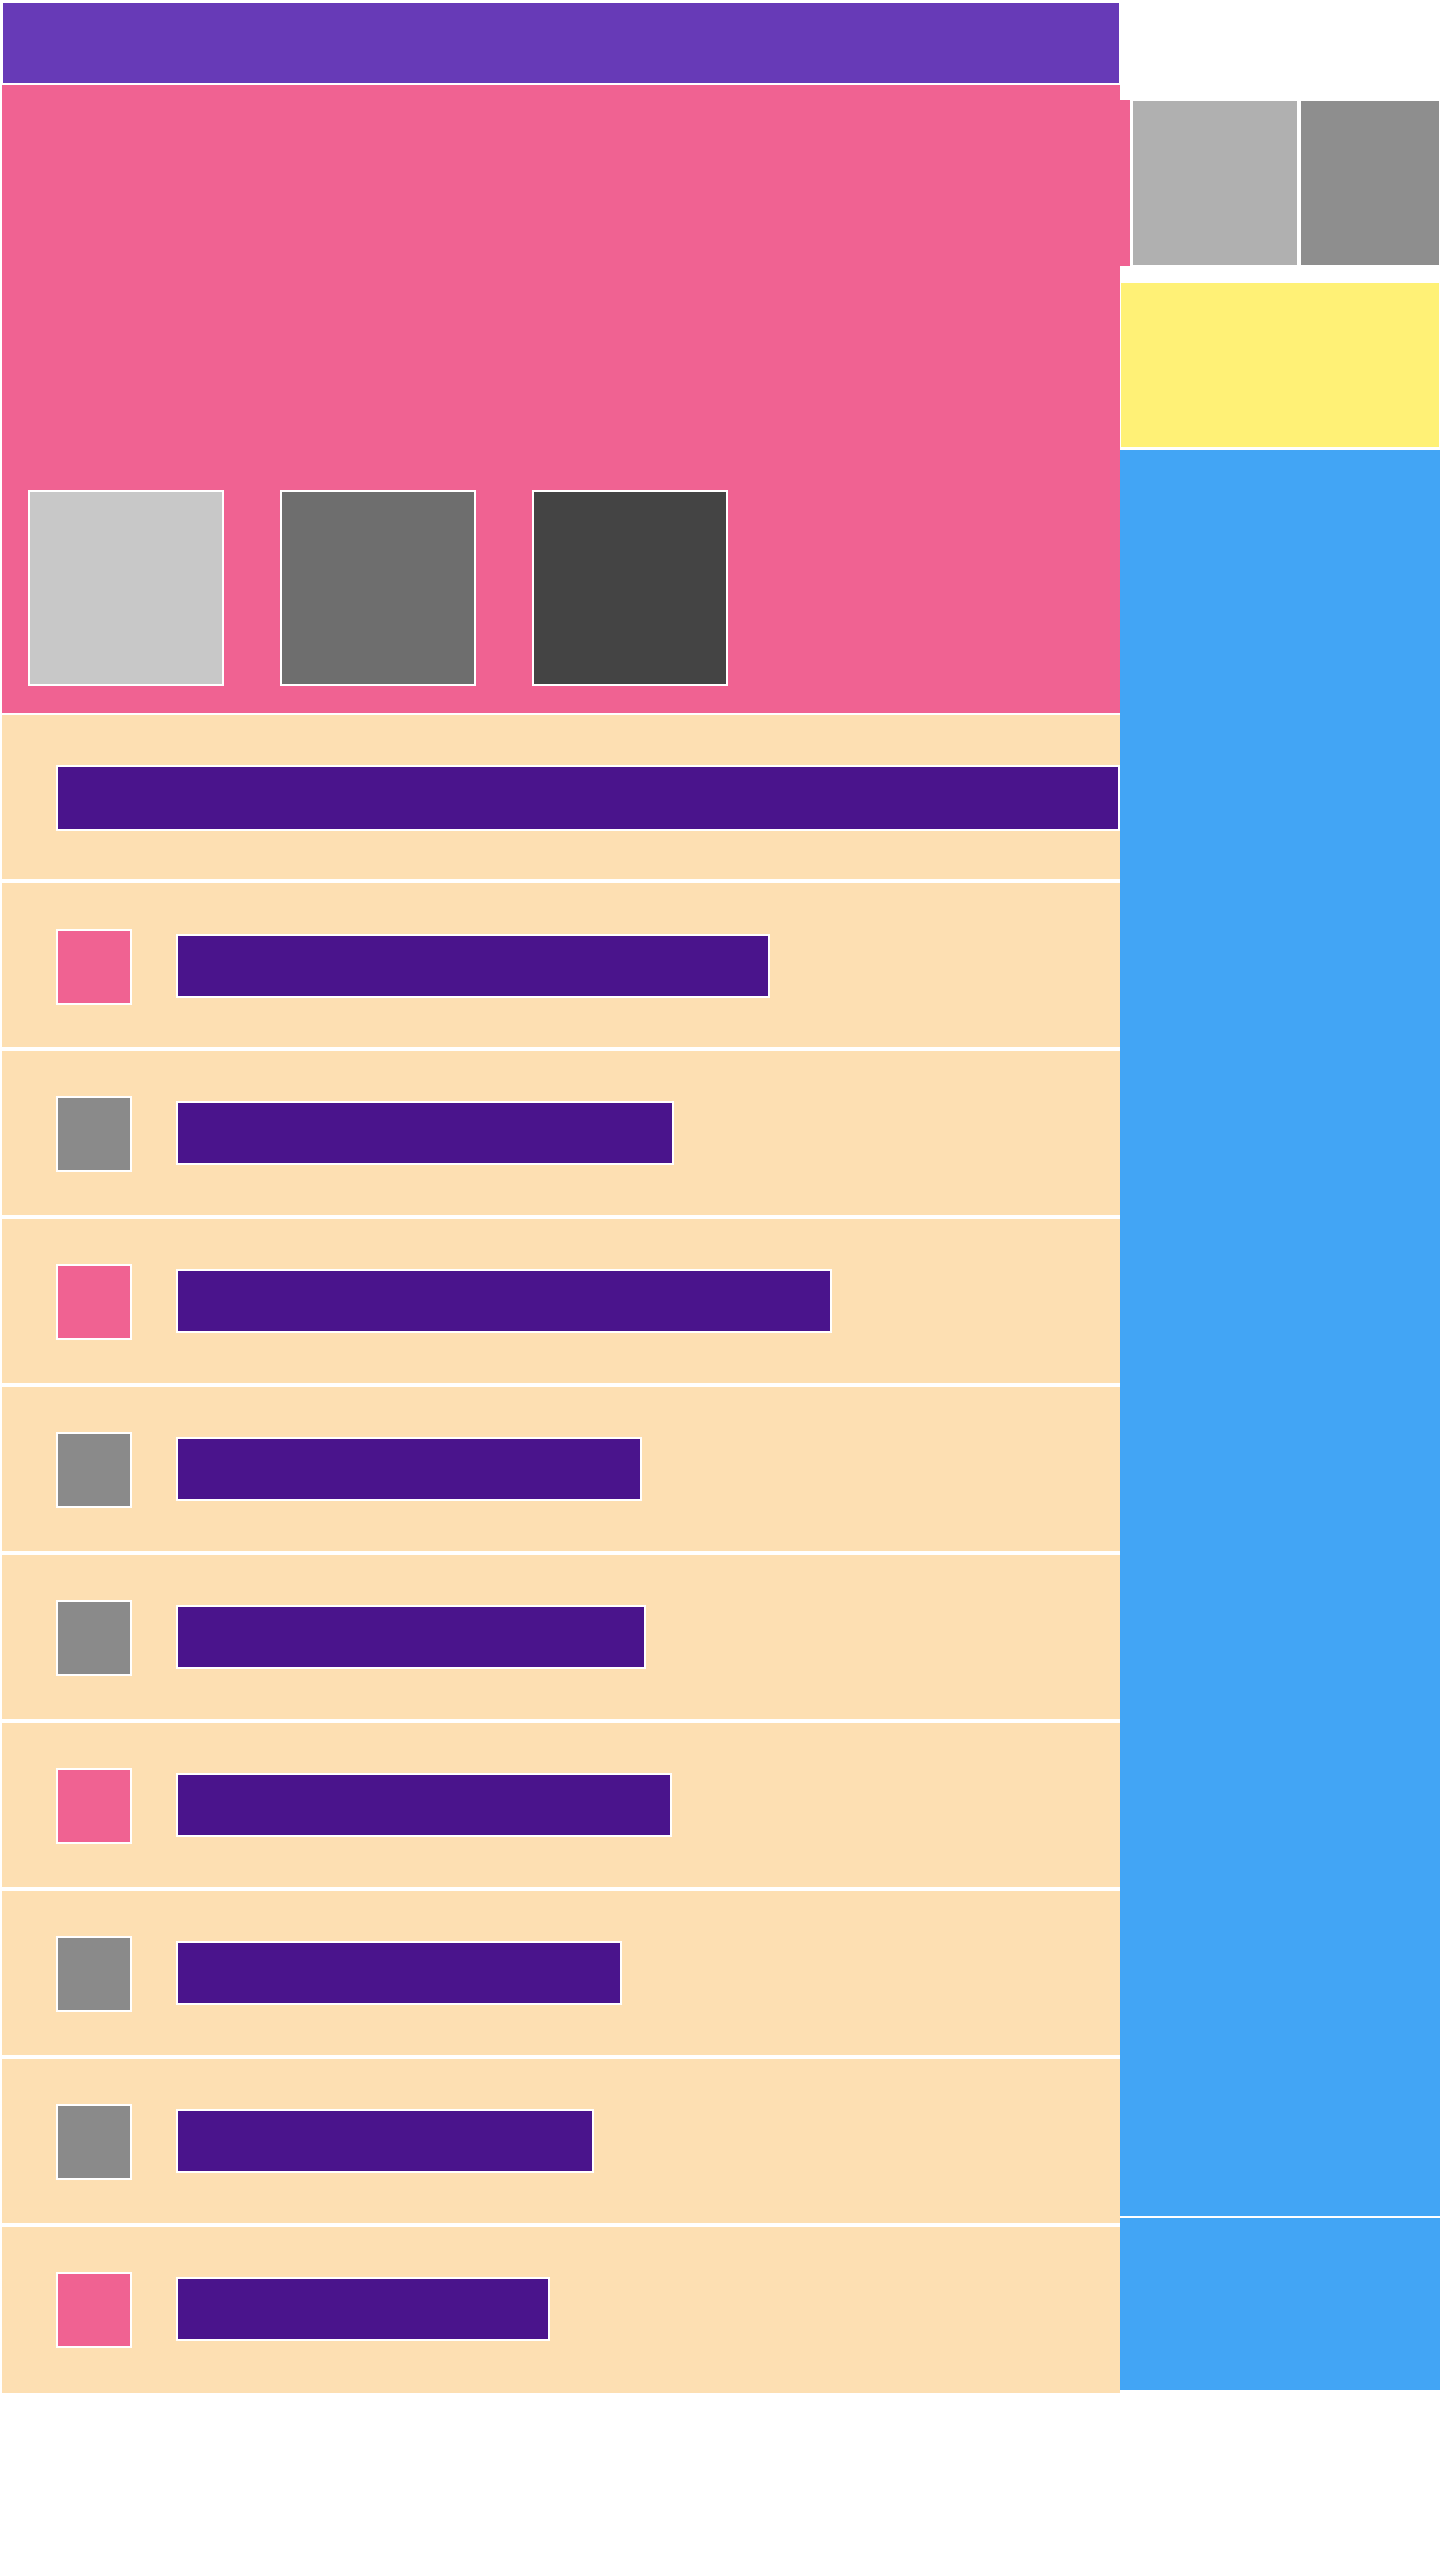 Image resolution: width=1440 pixels, height=2560 pixels. Describe the element at coordinates (1280, 2304) in the screenshot. I see `side-footer-panel` at that location.